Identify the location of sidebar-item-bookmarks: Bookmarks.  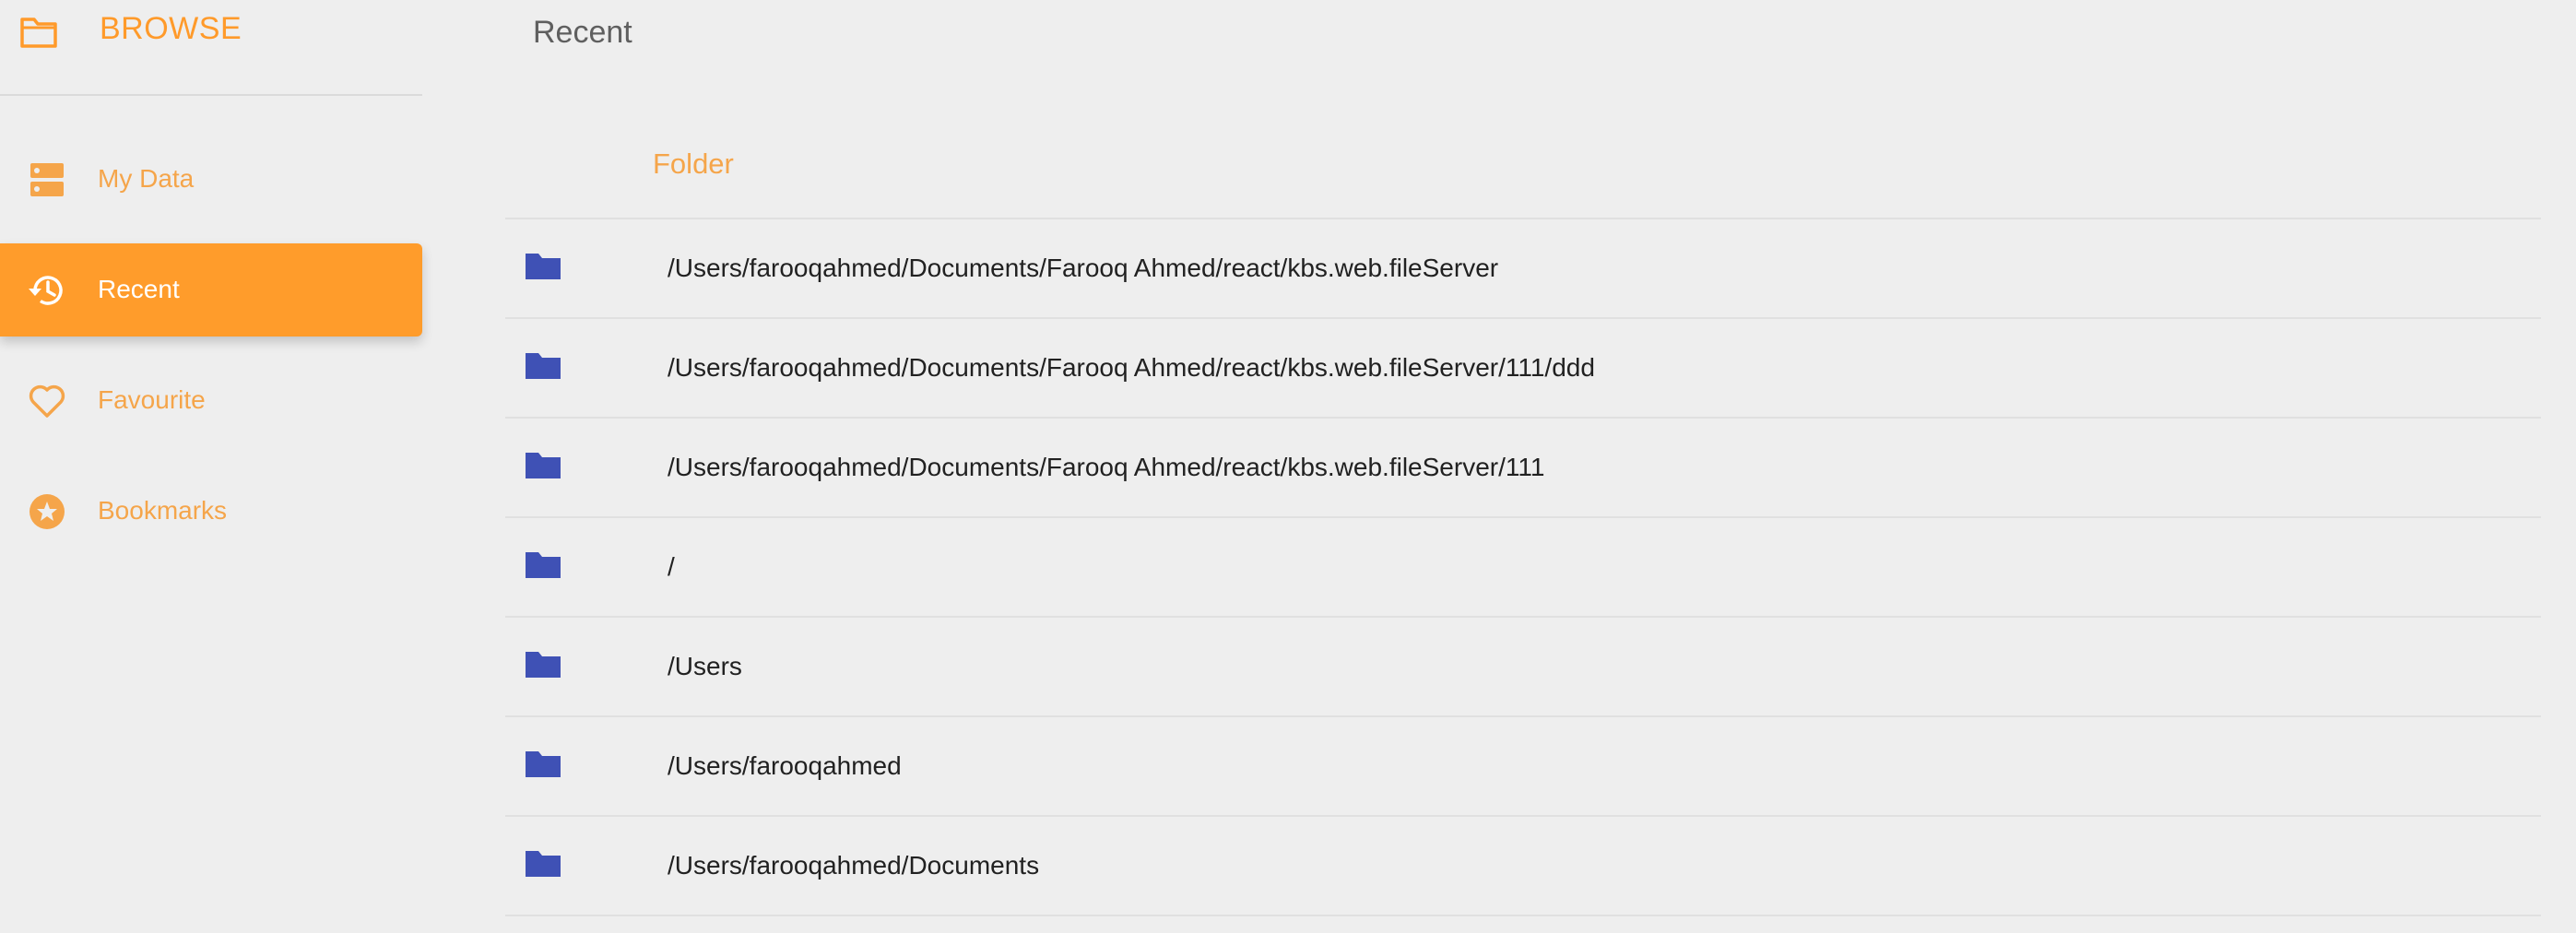
(211, 511).